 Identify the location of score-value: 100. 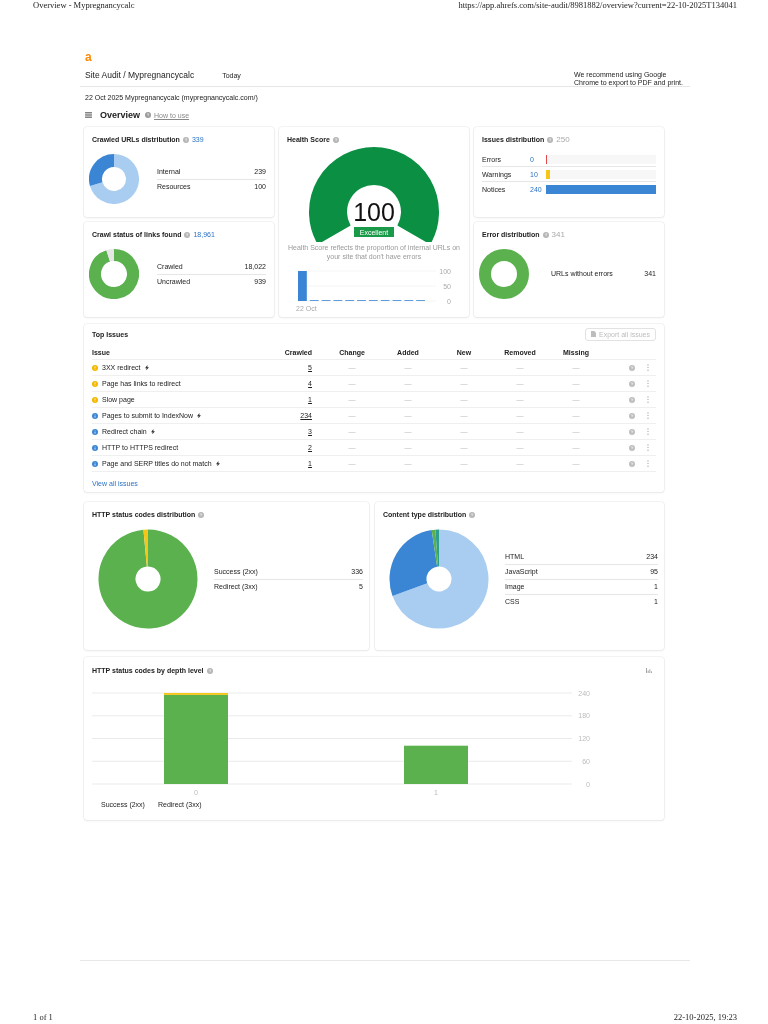
(374, 212).